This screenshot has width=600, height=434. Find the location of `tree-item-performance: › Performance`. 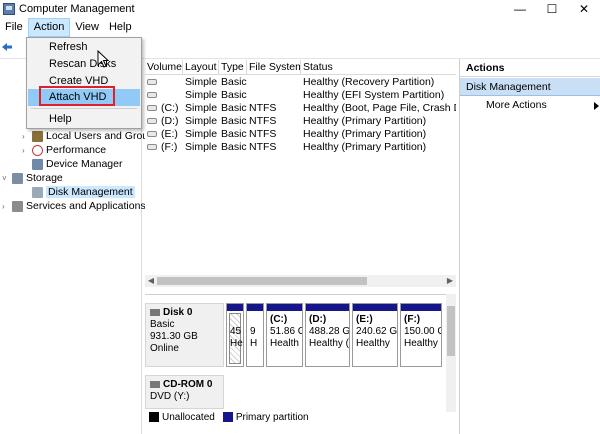

tree-item-performance: › Performance is located at coordinates (64, 150).